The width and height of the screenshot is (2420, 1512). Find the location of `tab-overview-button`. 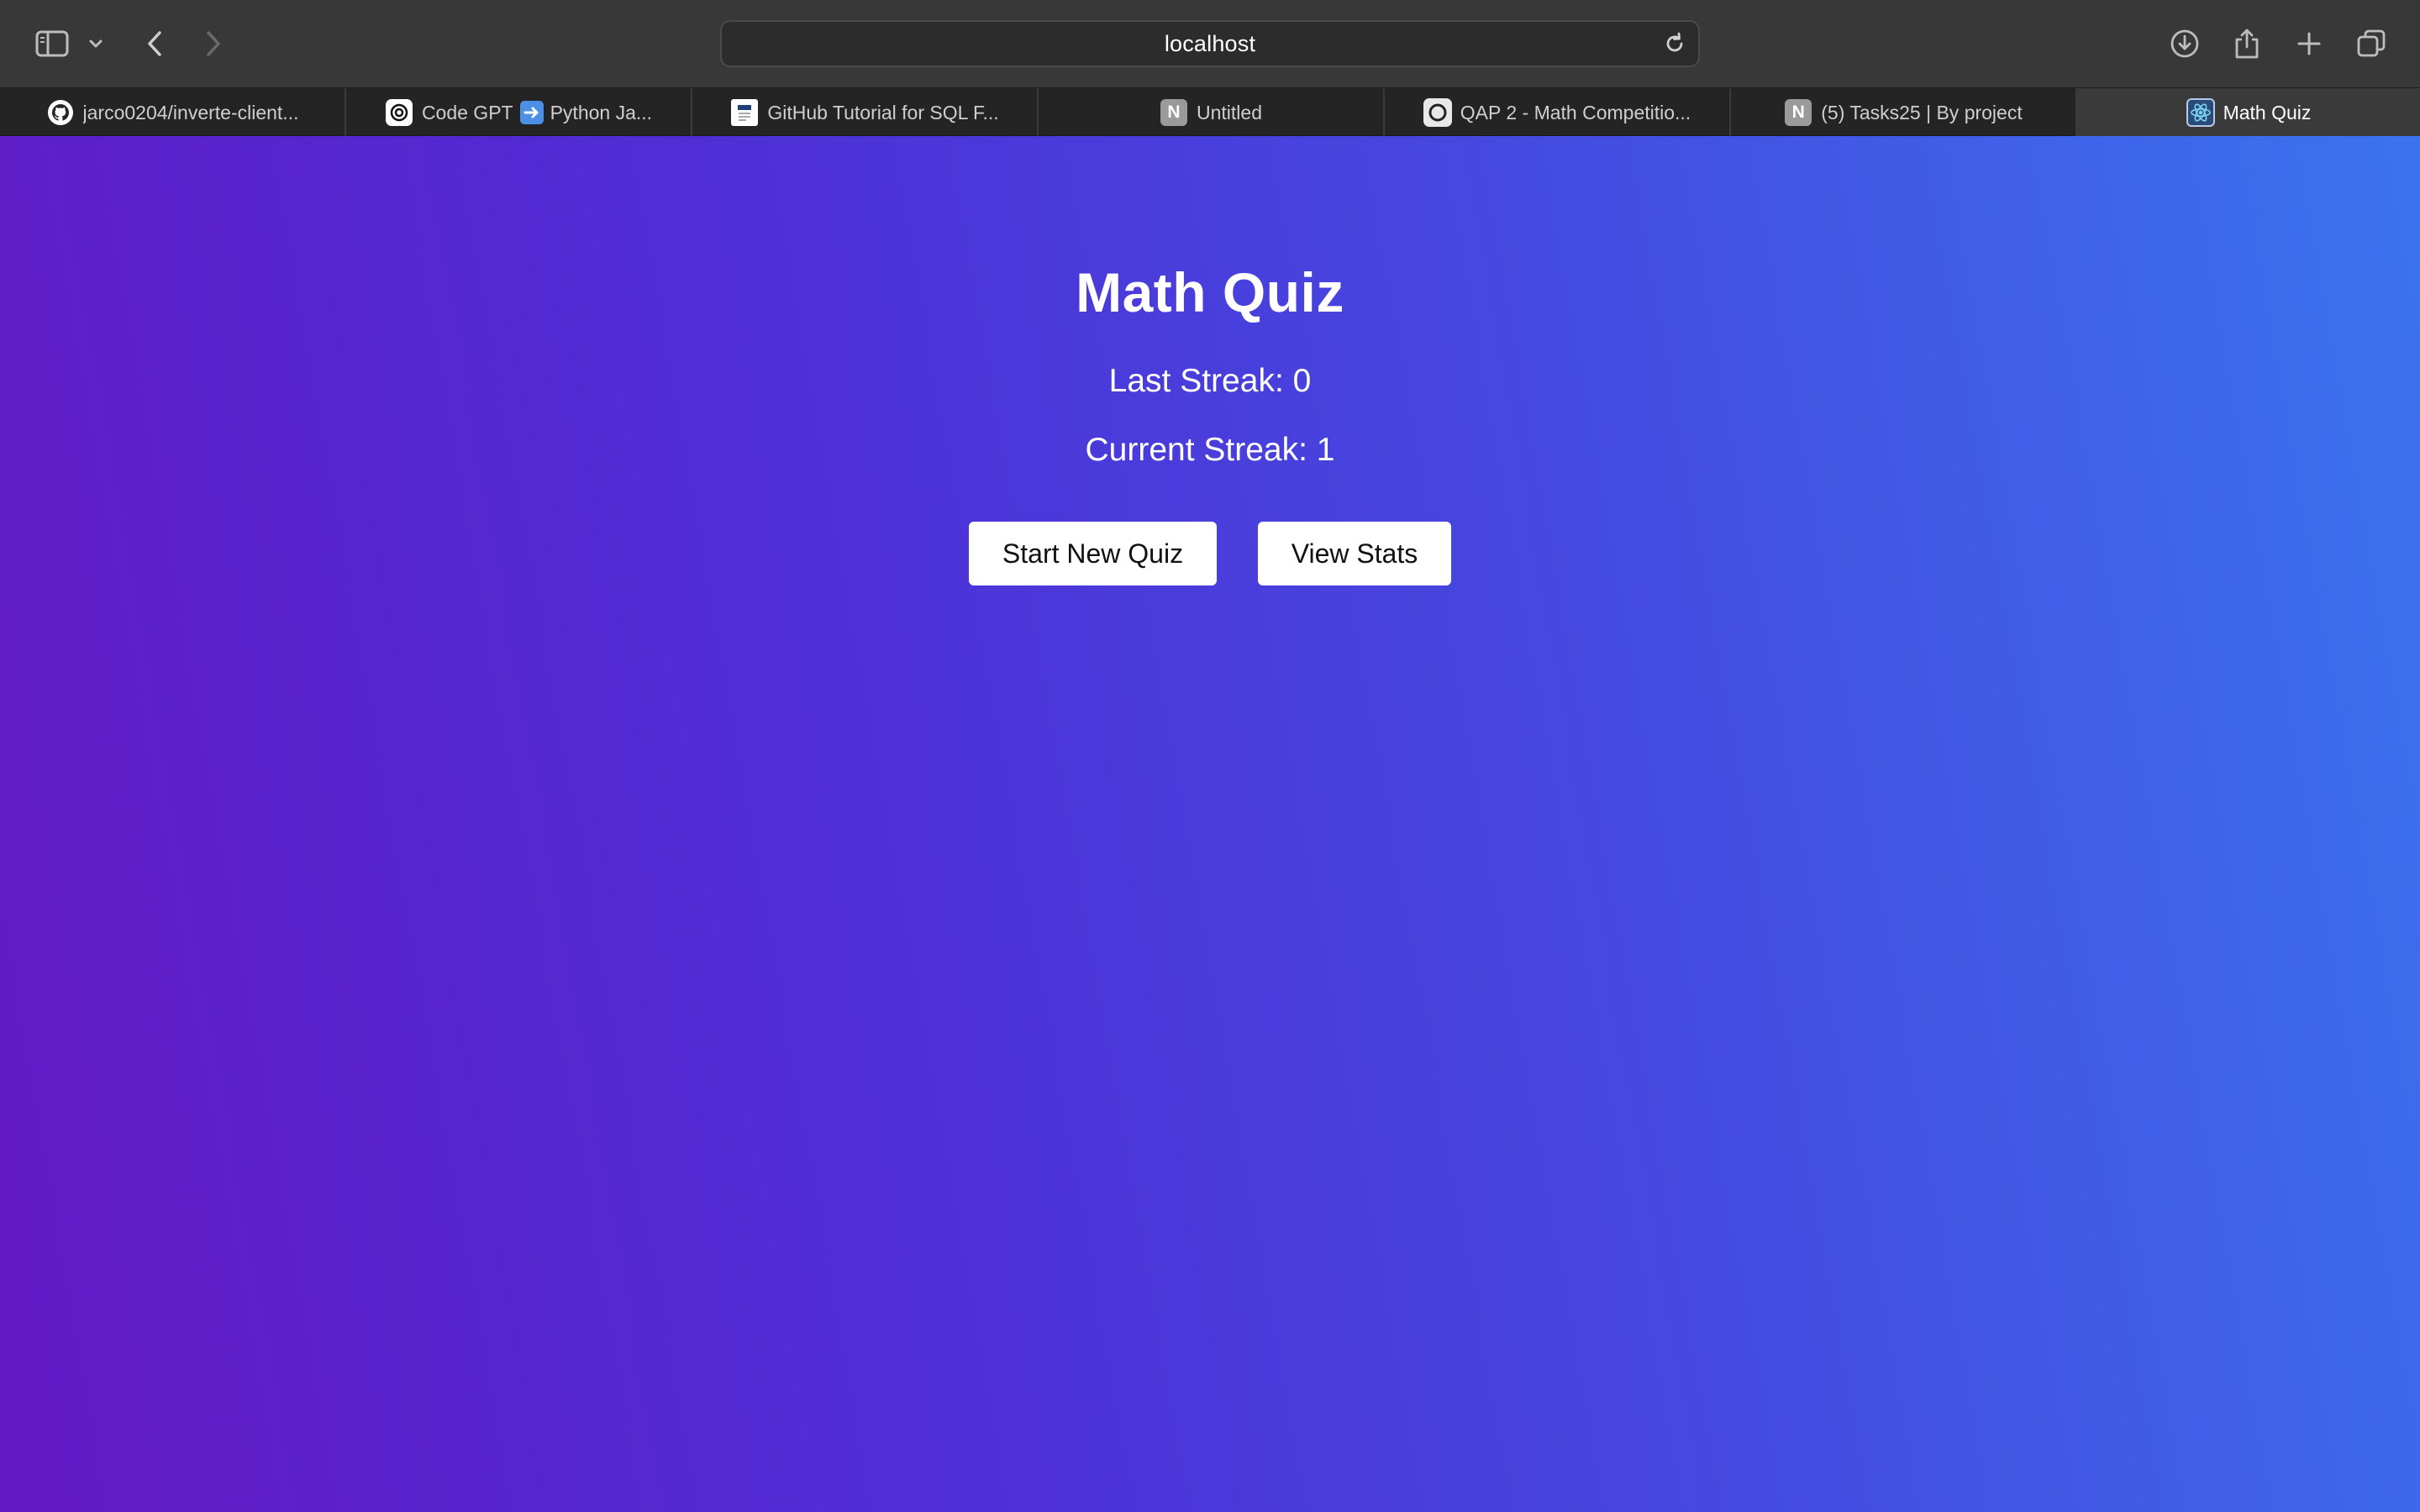

tab-overview-button is located at coordinates (2371, 43).